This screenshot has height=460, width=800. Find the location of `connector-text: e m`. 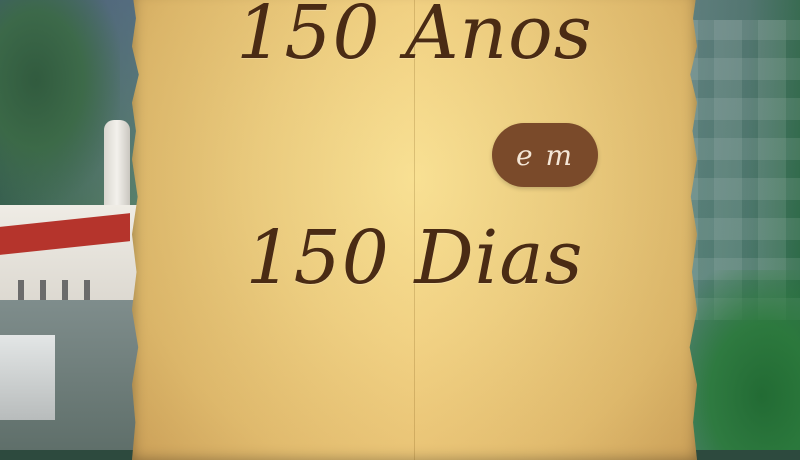

connector-text: e m is located at coordinates (545, 155).